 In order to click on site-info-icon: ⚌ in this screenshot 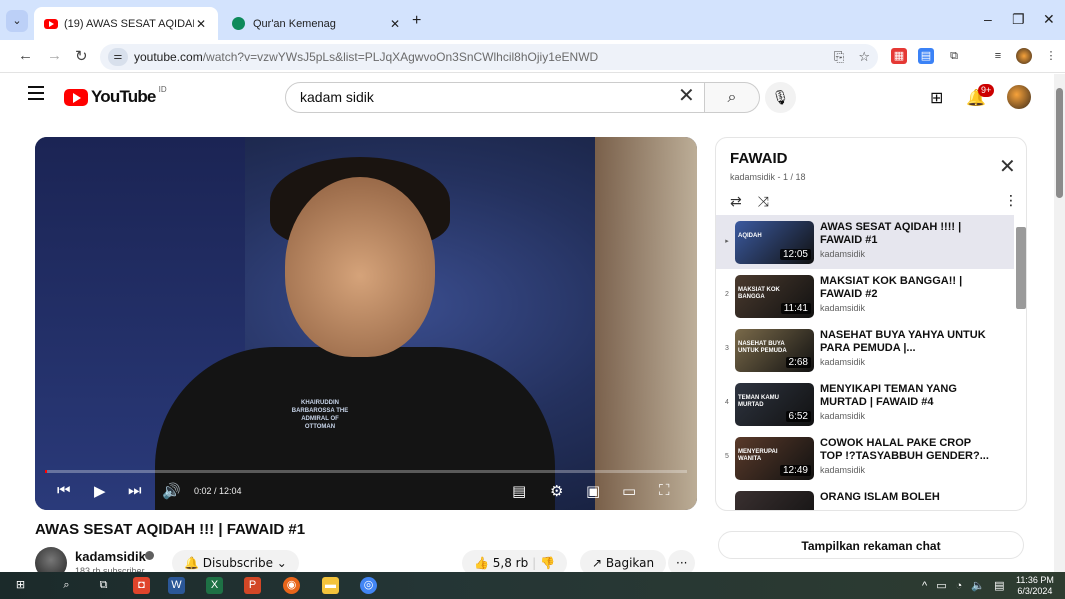, I will do `click(118, 57)`.